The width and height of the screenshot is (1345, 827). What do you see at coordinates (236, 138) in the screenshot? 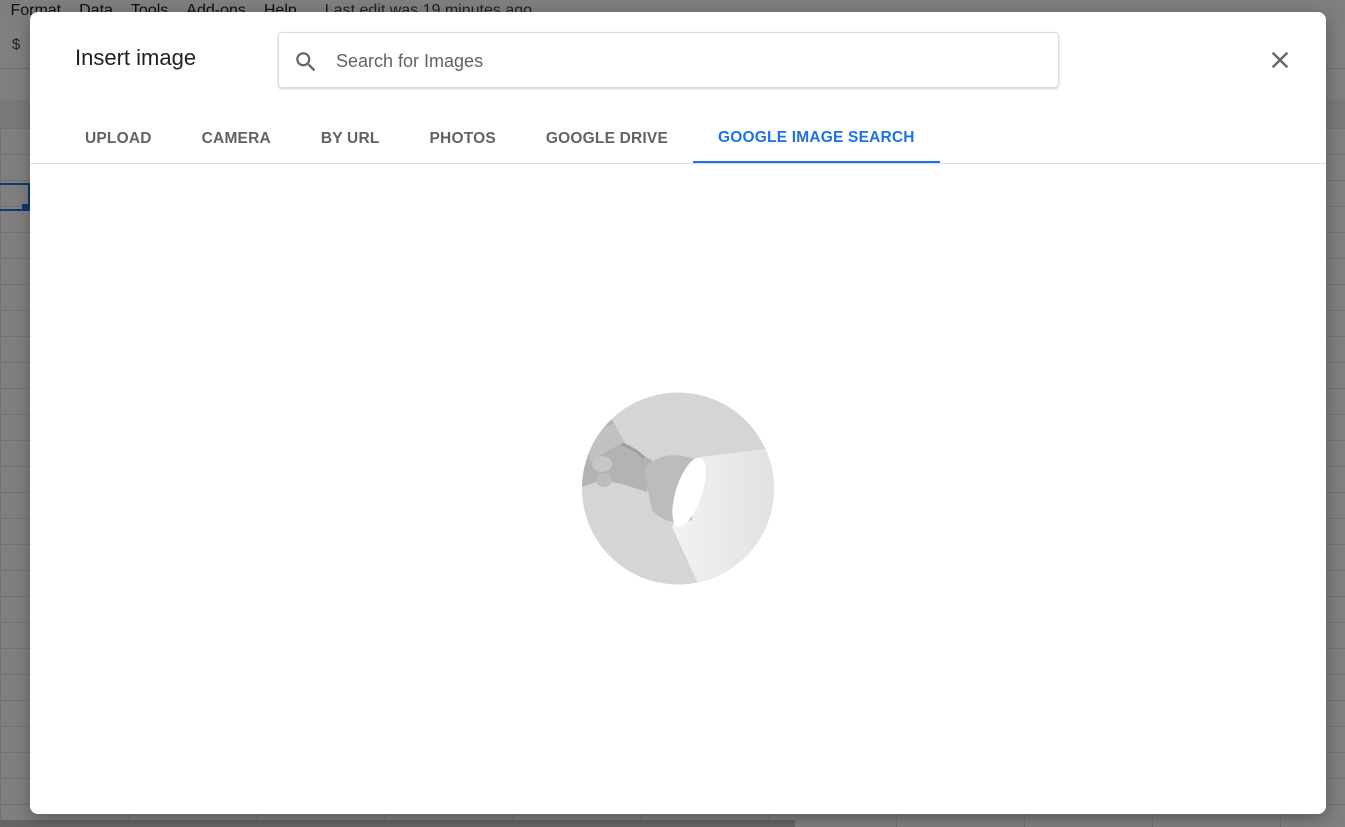
I see `tab-camera: CAMERA` at bounding box center [236, 138].